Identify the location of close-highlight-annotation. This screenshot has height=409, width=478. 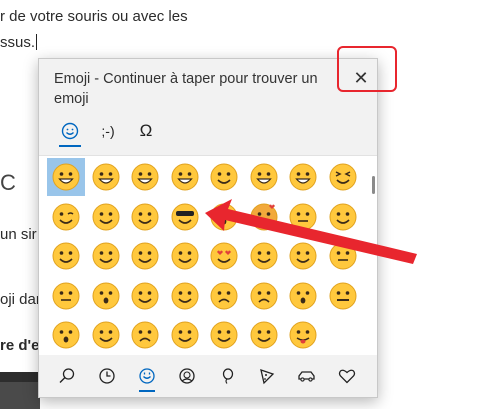
(367, 69).